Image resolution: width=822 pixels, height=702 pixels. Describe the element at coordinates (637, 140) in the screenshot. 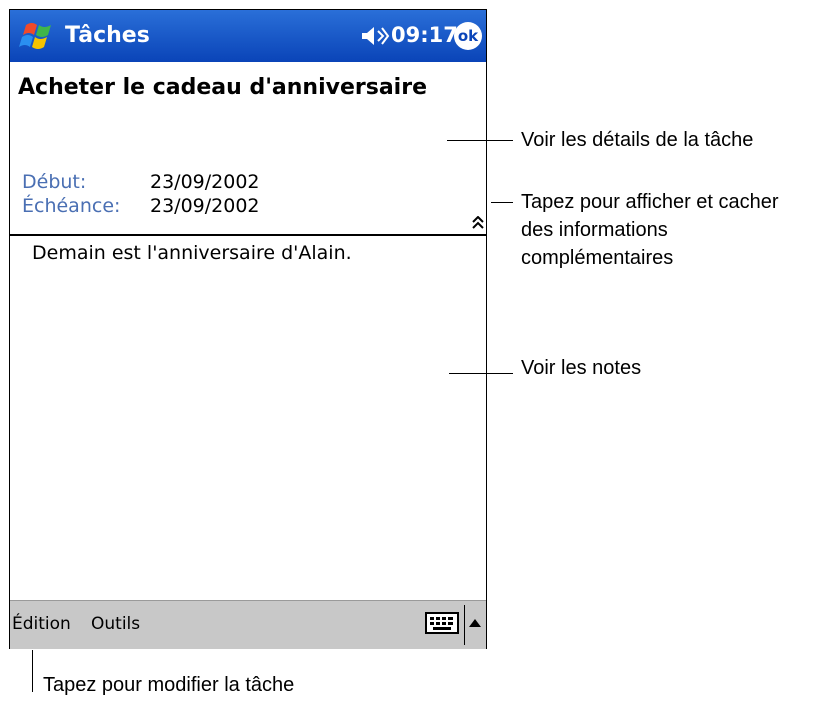

I see `callout-details: Voir les détails de la tâche` at that location.